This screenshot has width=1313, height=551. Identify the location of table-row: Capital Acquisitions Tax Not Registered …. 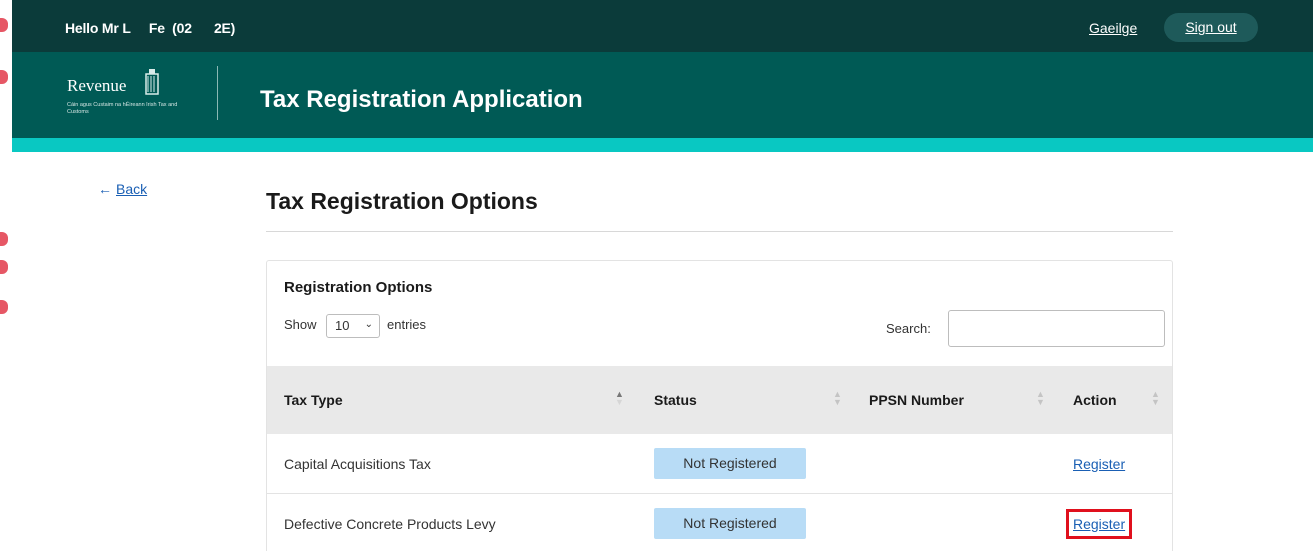
(719, 464).